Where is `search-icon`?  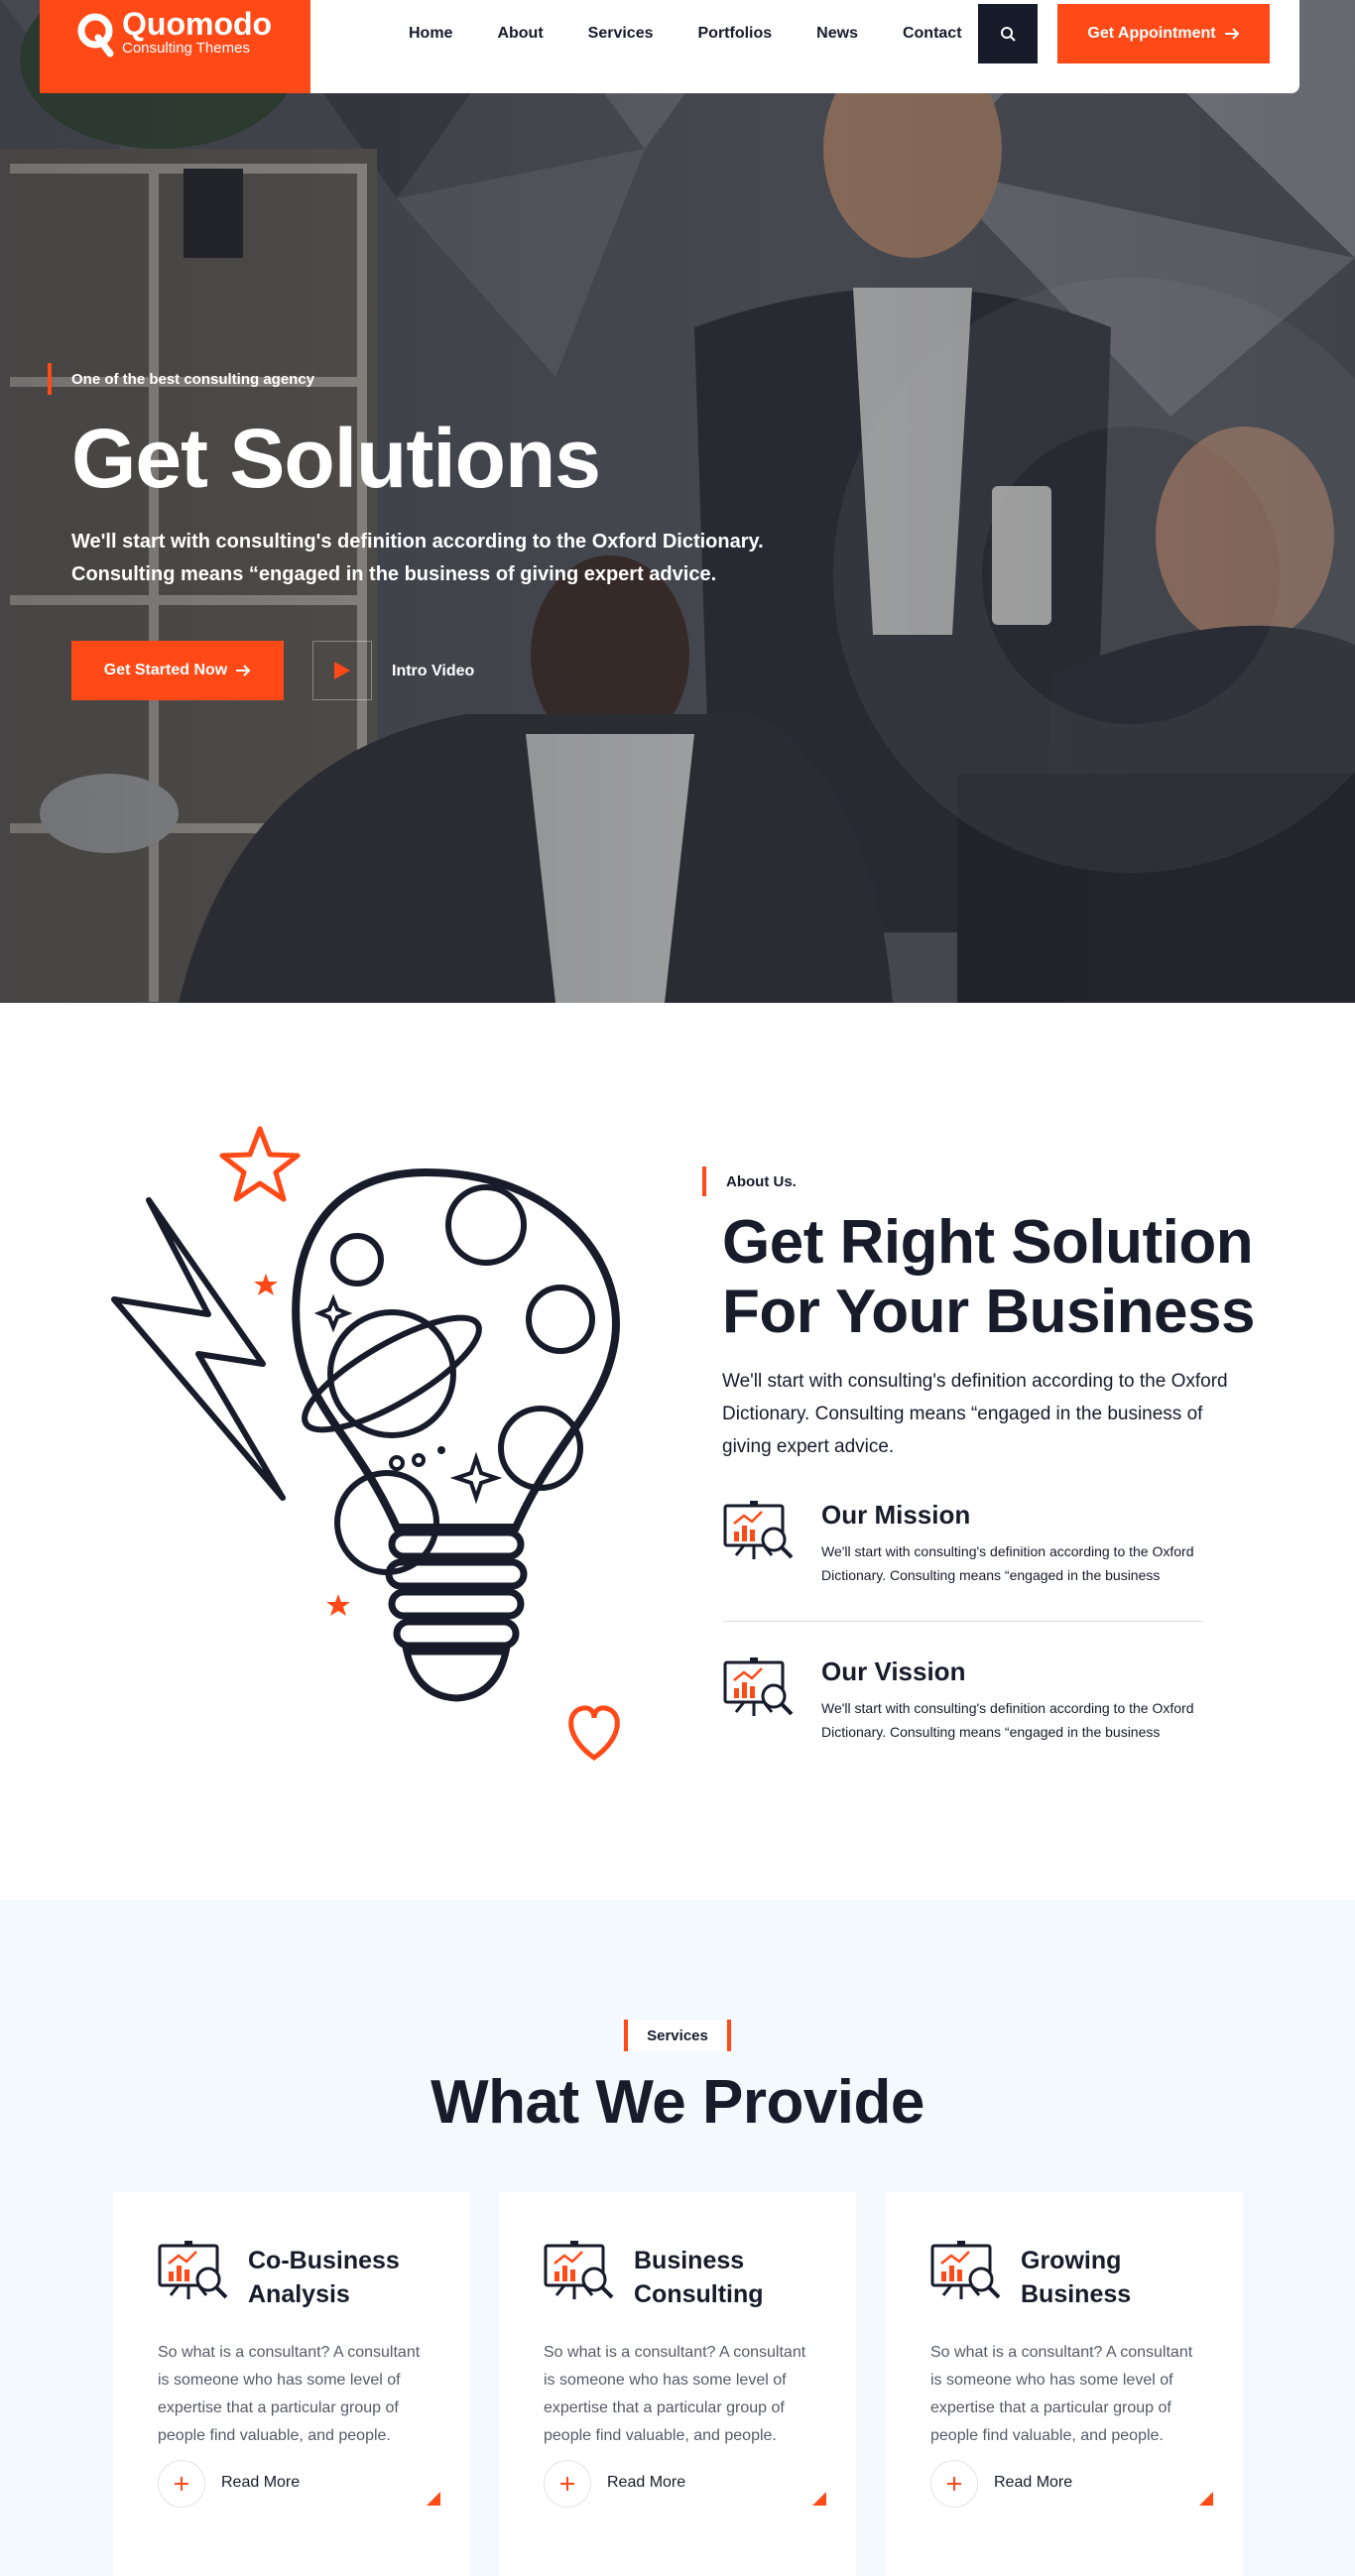
search-icon is located at coordinates (1008, 34).